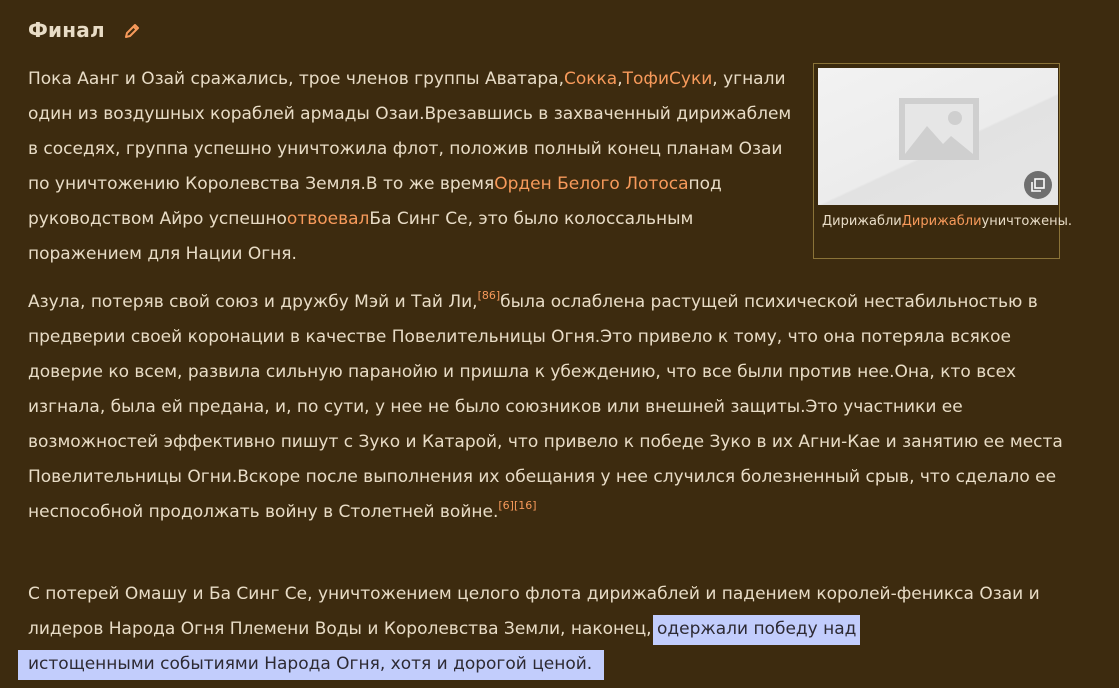  Describe the element at coordinates (690, 79) in the screenshot. I see `link-suki: Суки` at that location.